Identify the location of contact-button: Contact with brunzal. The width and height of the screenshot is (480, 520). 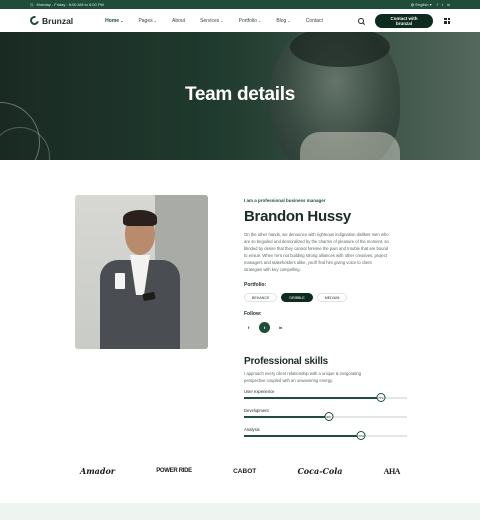
(404, 20).